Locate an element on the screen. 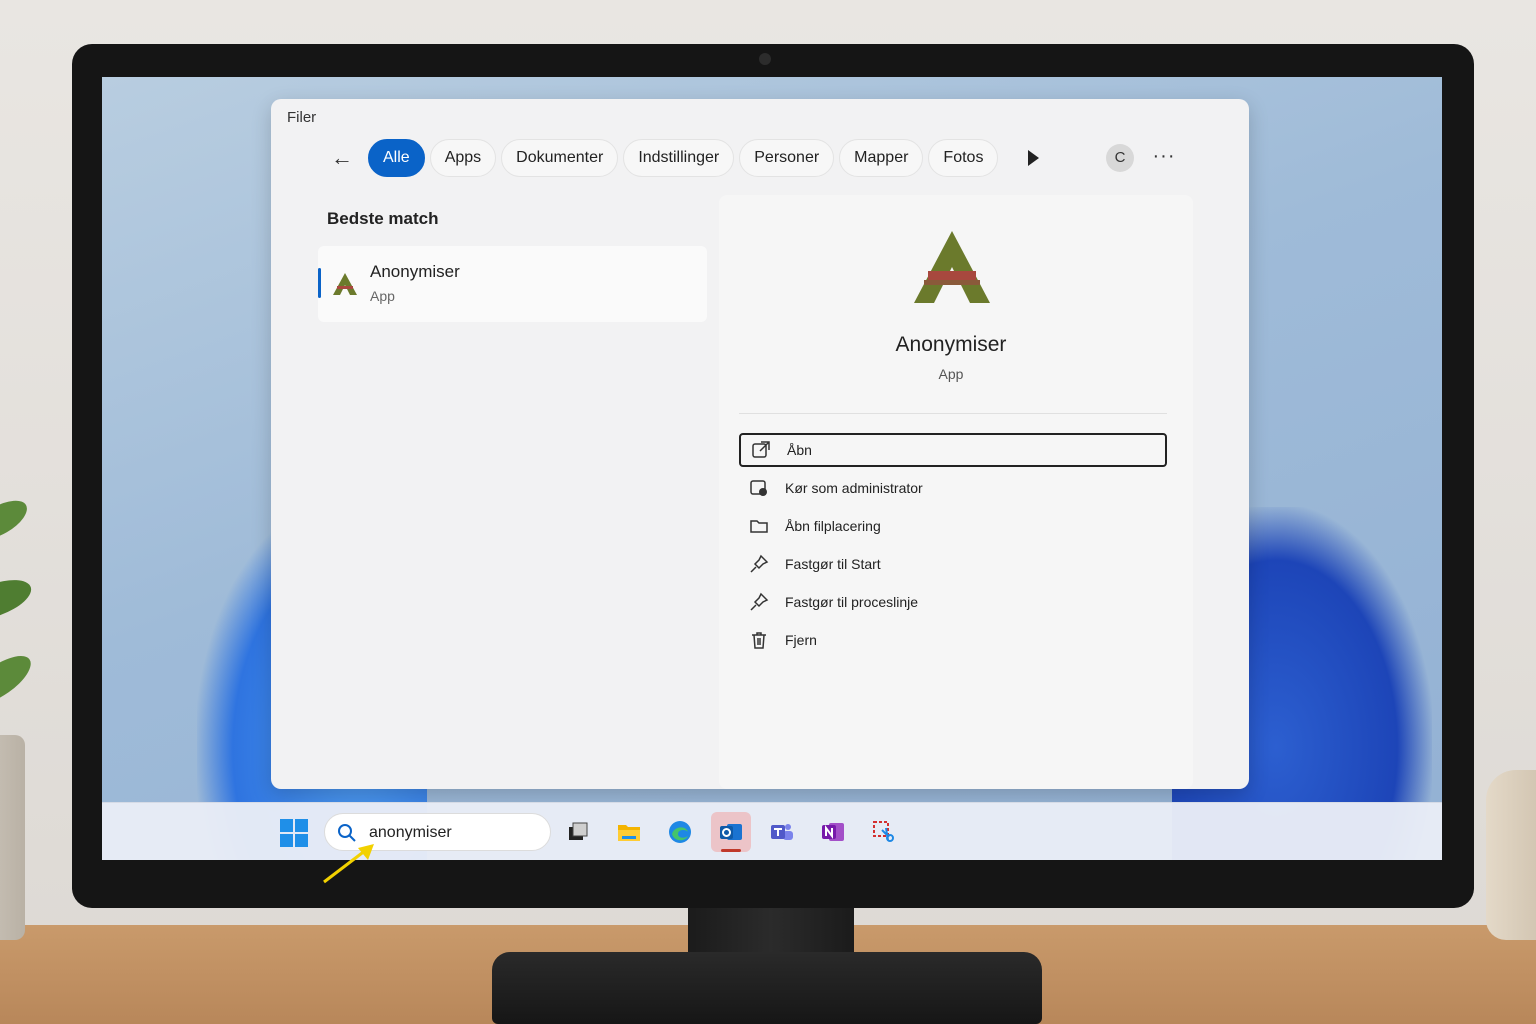  open-external-icon is located at coordinates (761, 449).